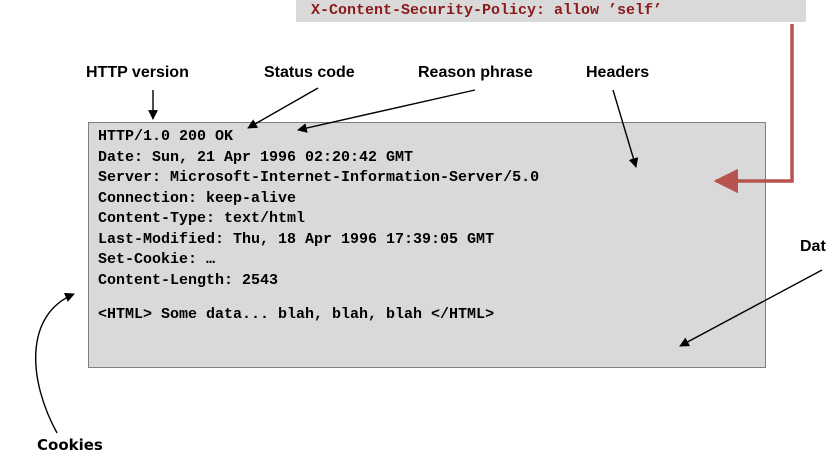  Describe the element at coordinates (753, 109) in the screenshot. I see `arrow-csp-injection` at that location.